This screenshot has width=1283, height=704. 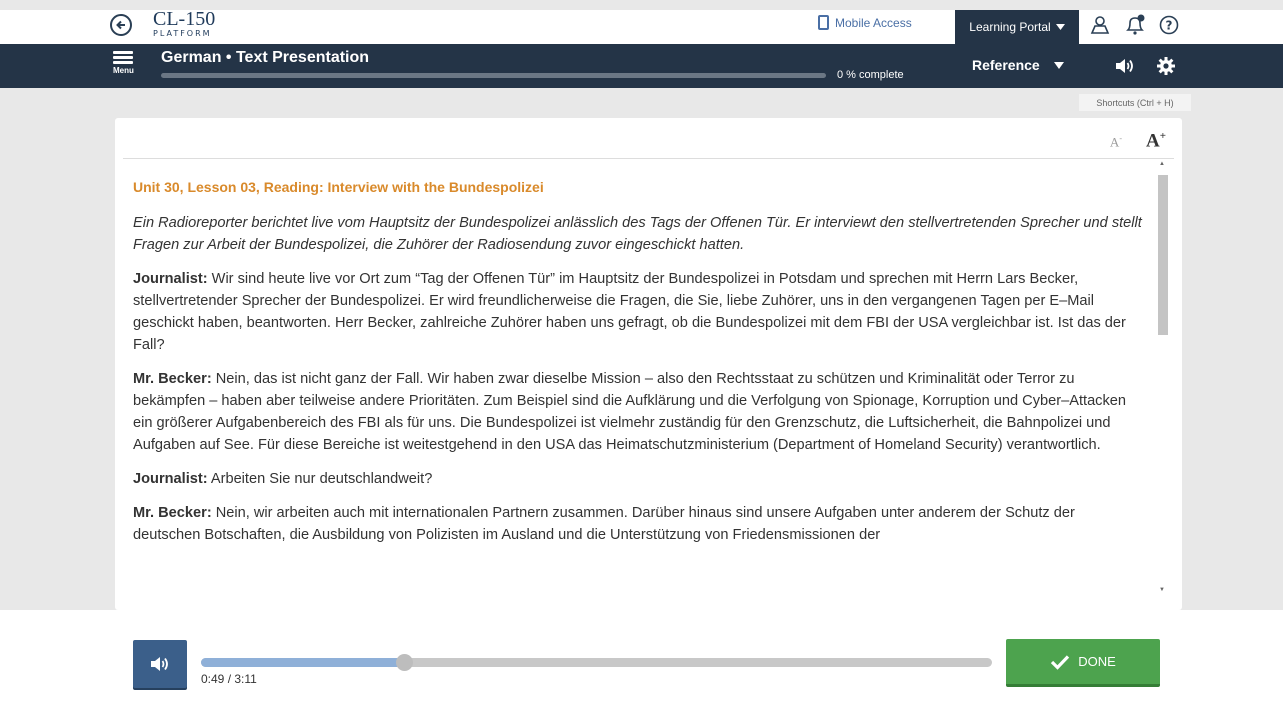 I want to click on user-icon, so click(x=1100, y=25).